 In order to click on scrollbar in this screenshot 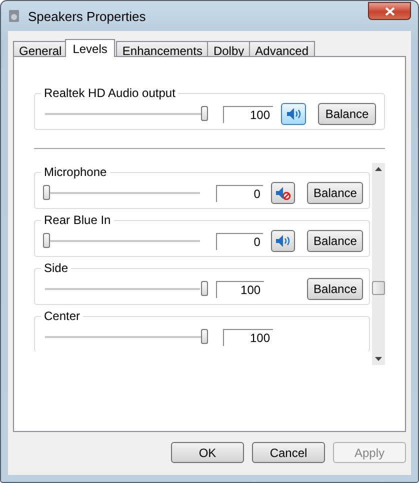, I will do `click(378, 264)`.